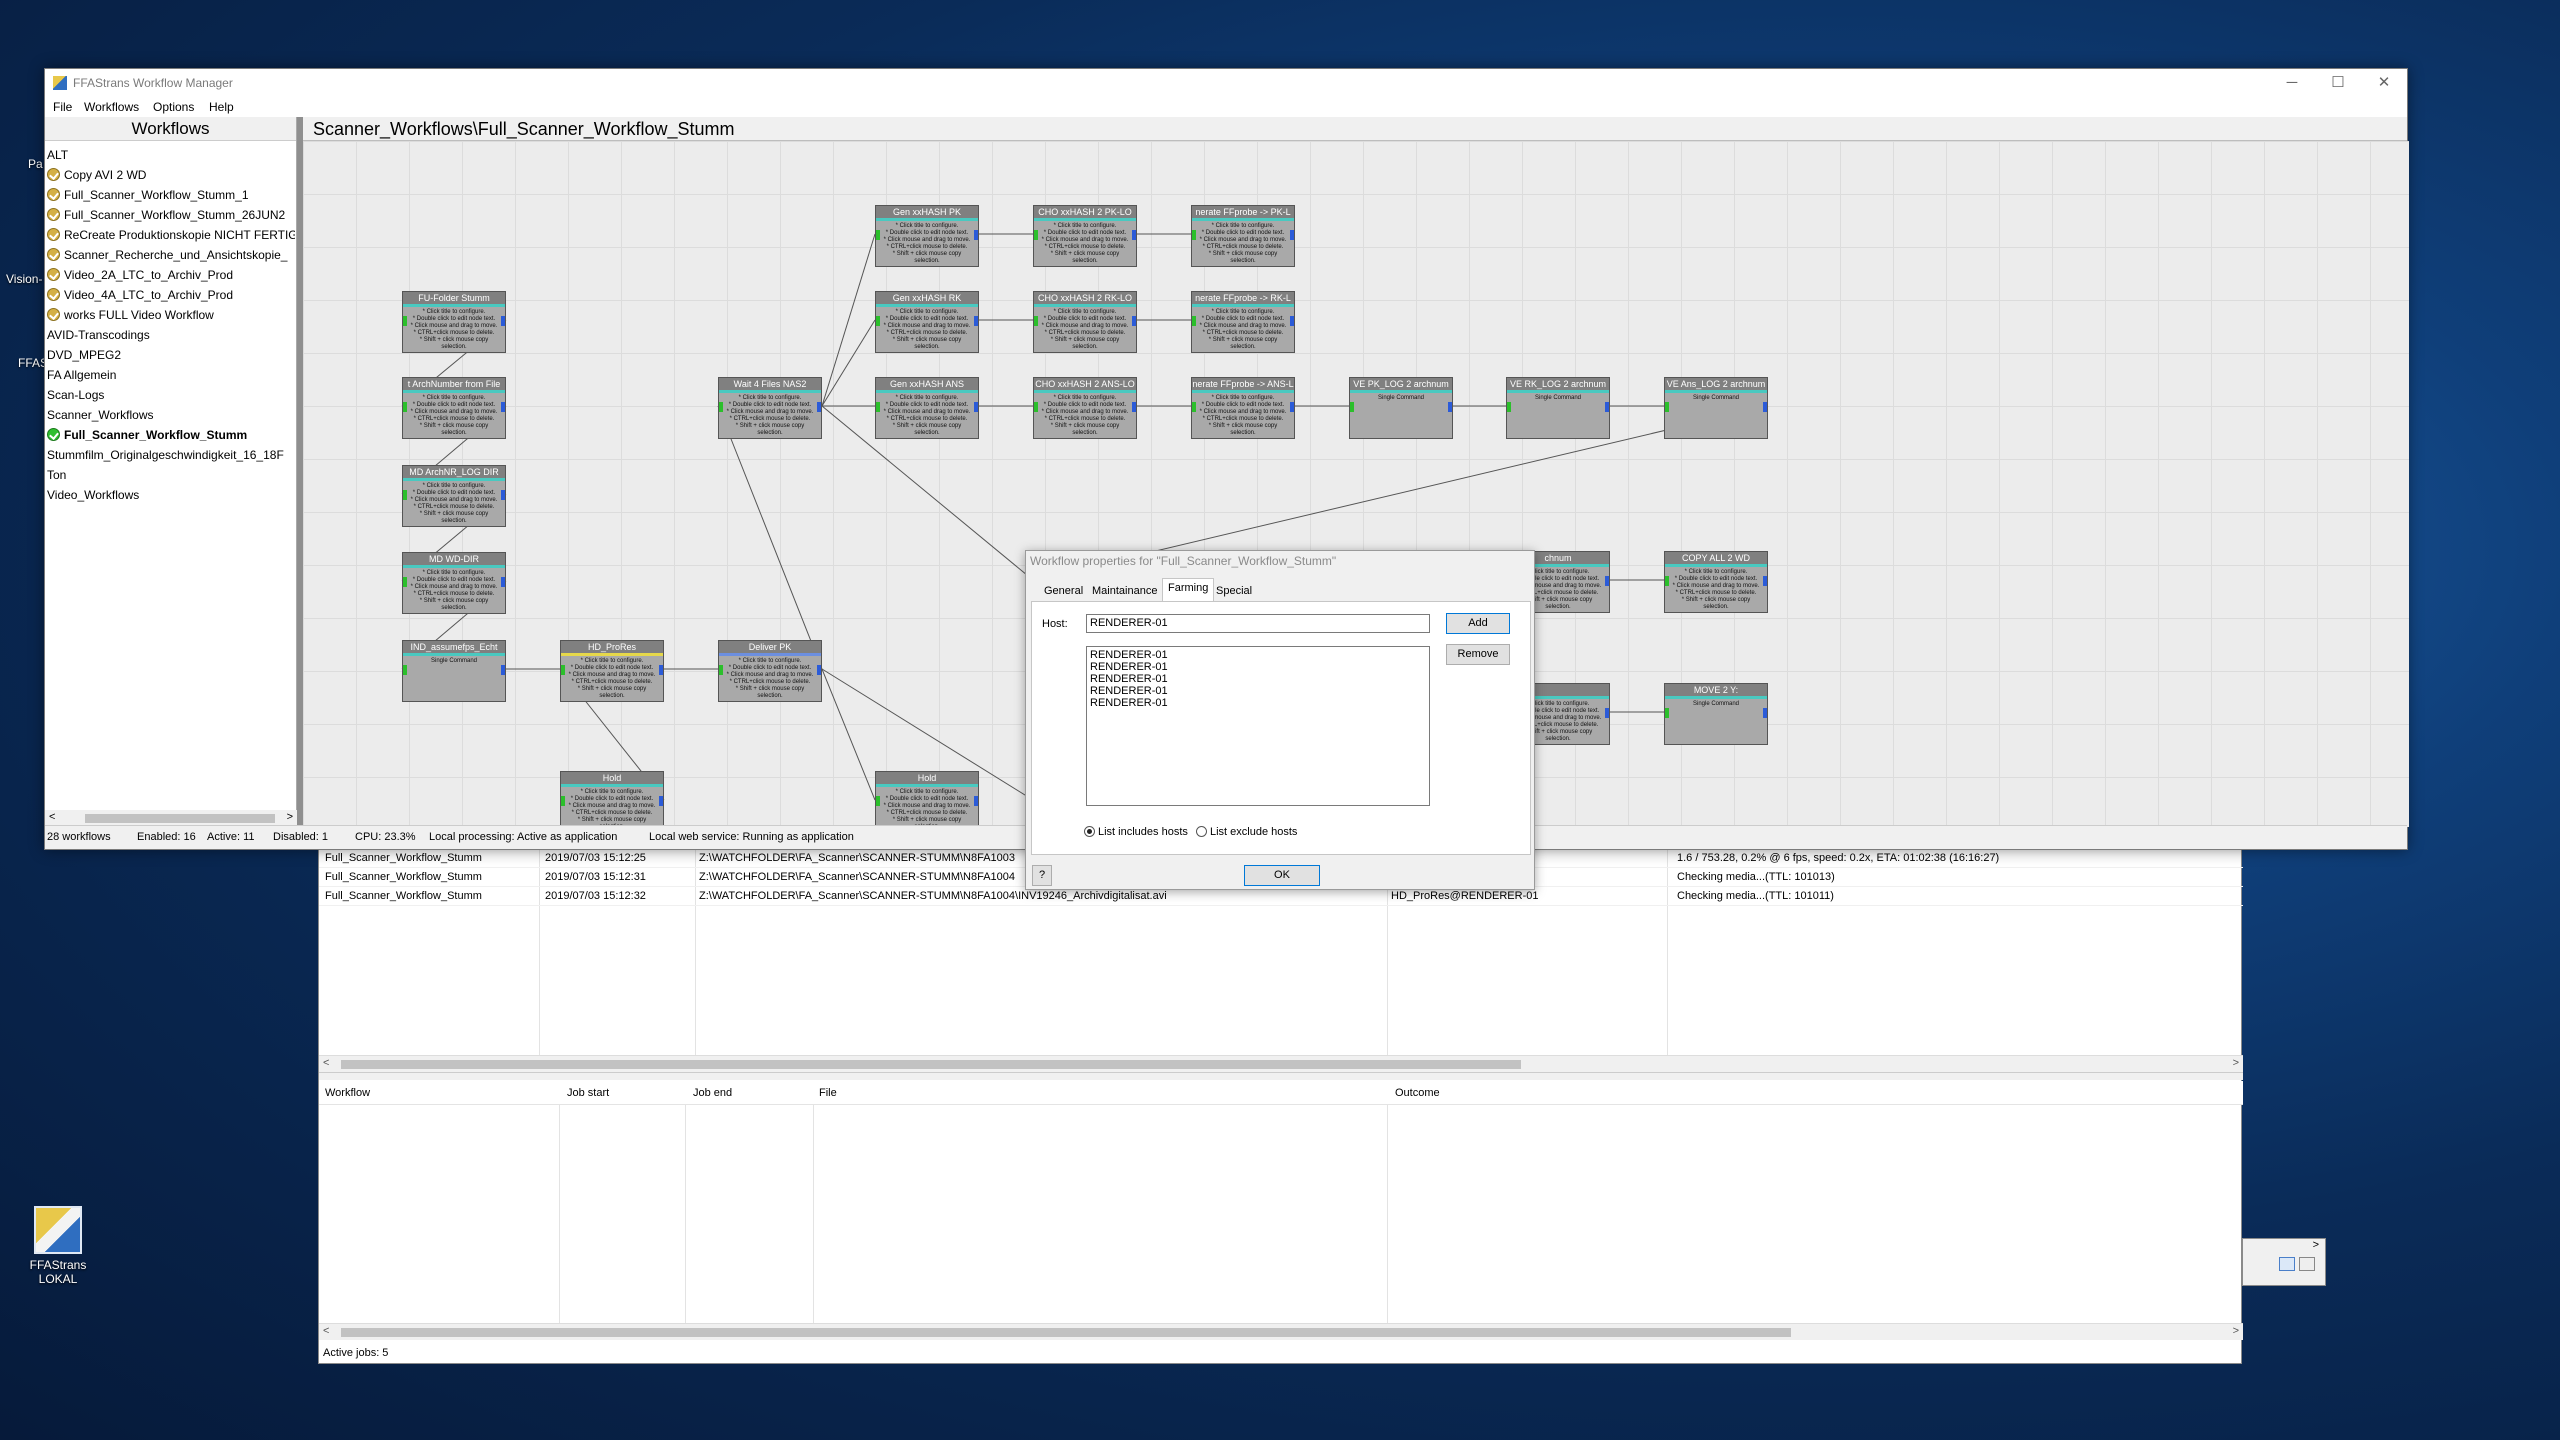  Describe the element at coordinates (1282, 875) in the screenshot. I see `ok-button: OK` at that location.